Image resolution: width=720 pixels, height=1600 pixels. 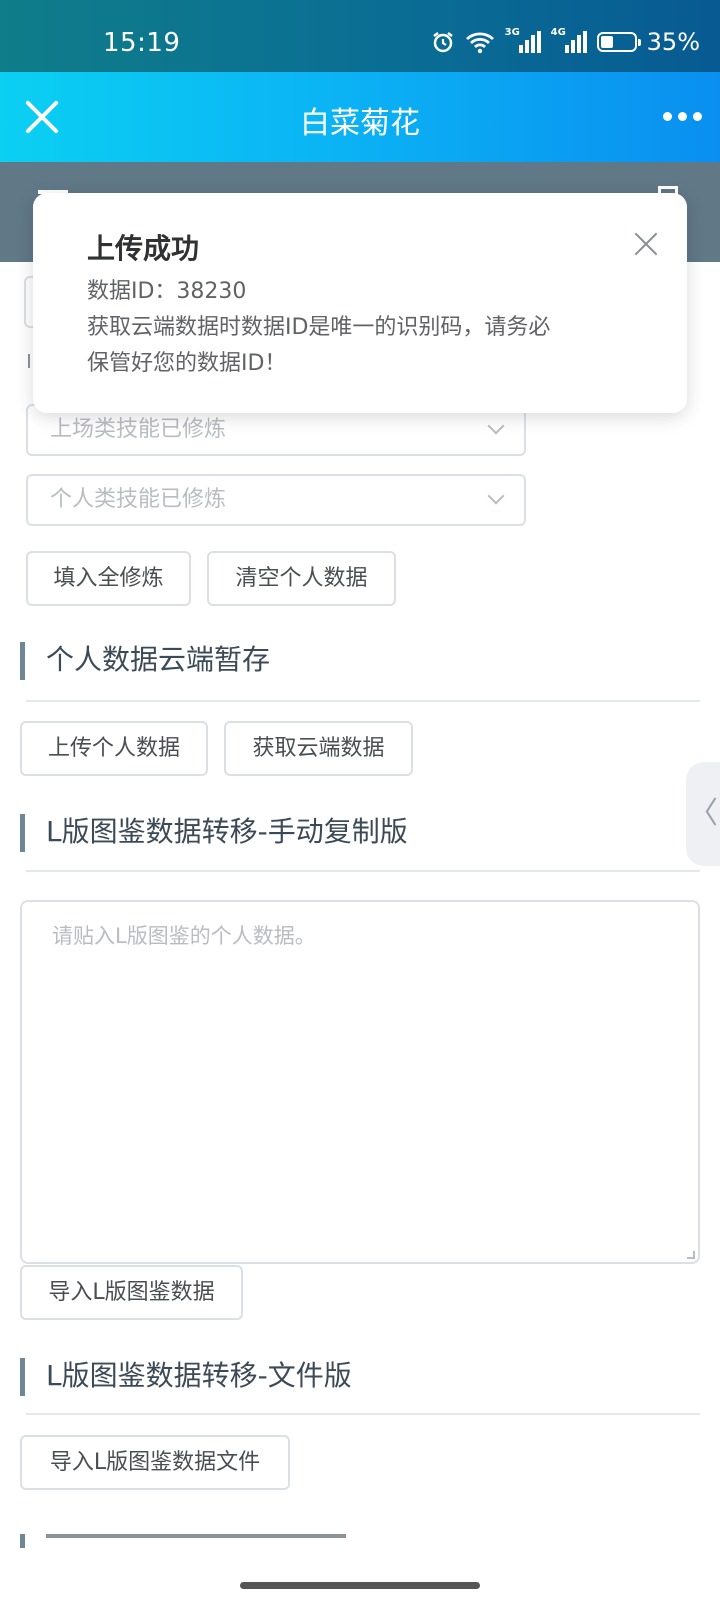 What do you see at coordinates (155, 1462) in the screenshot?
I see `import-file-button: 导入L版图鉴数据文件` at bounding box center [155, 1462].